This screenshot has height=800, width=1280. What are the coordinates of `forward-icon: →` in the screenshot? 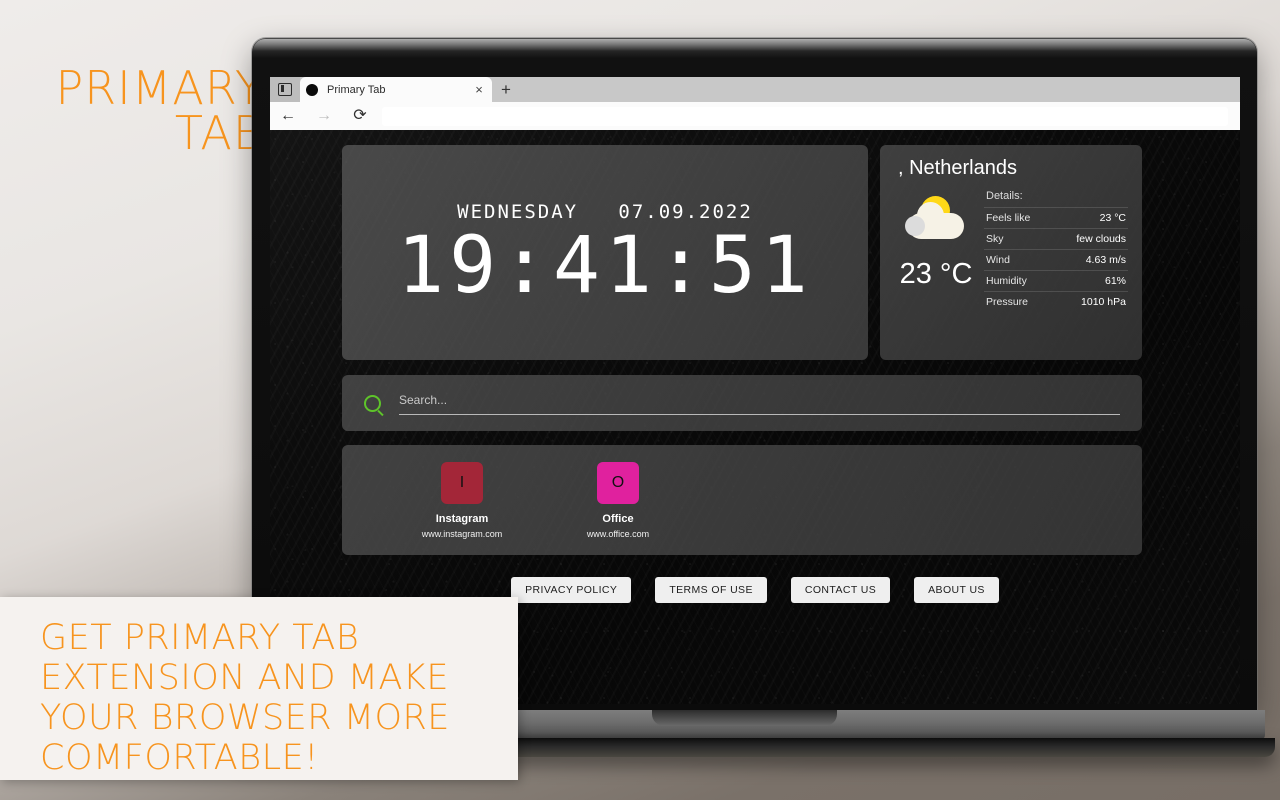 It's located at (324, 115).